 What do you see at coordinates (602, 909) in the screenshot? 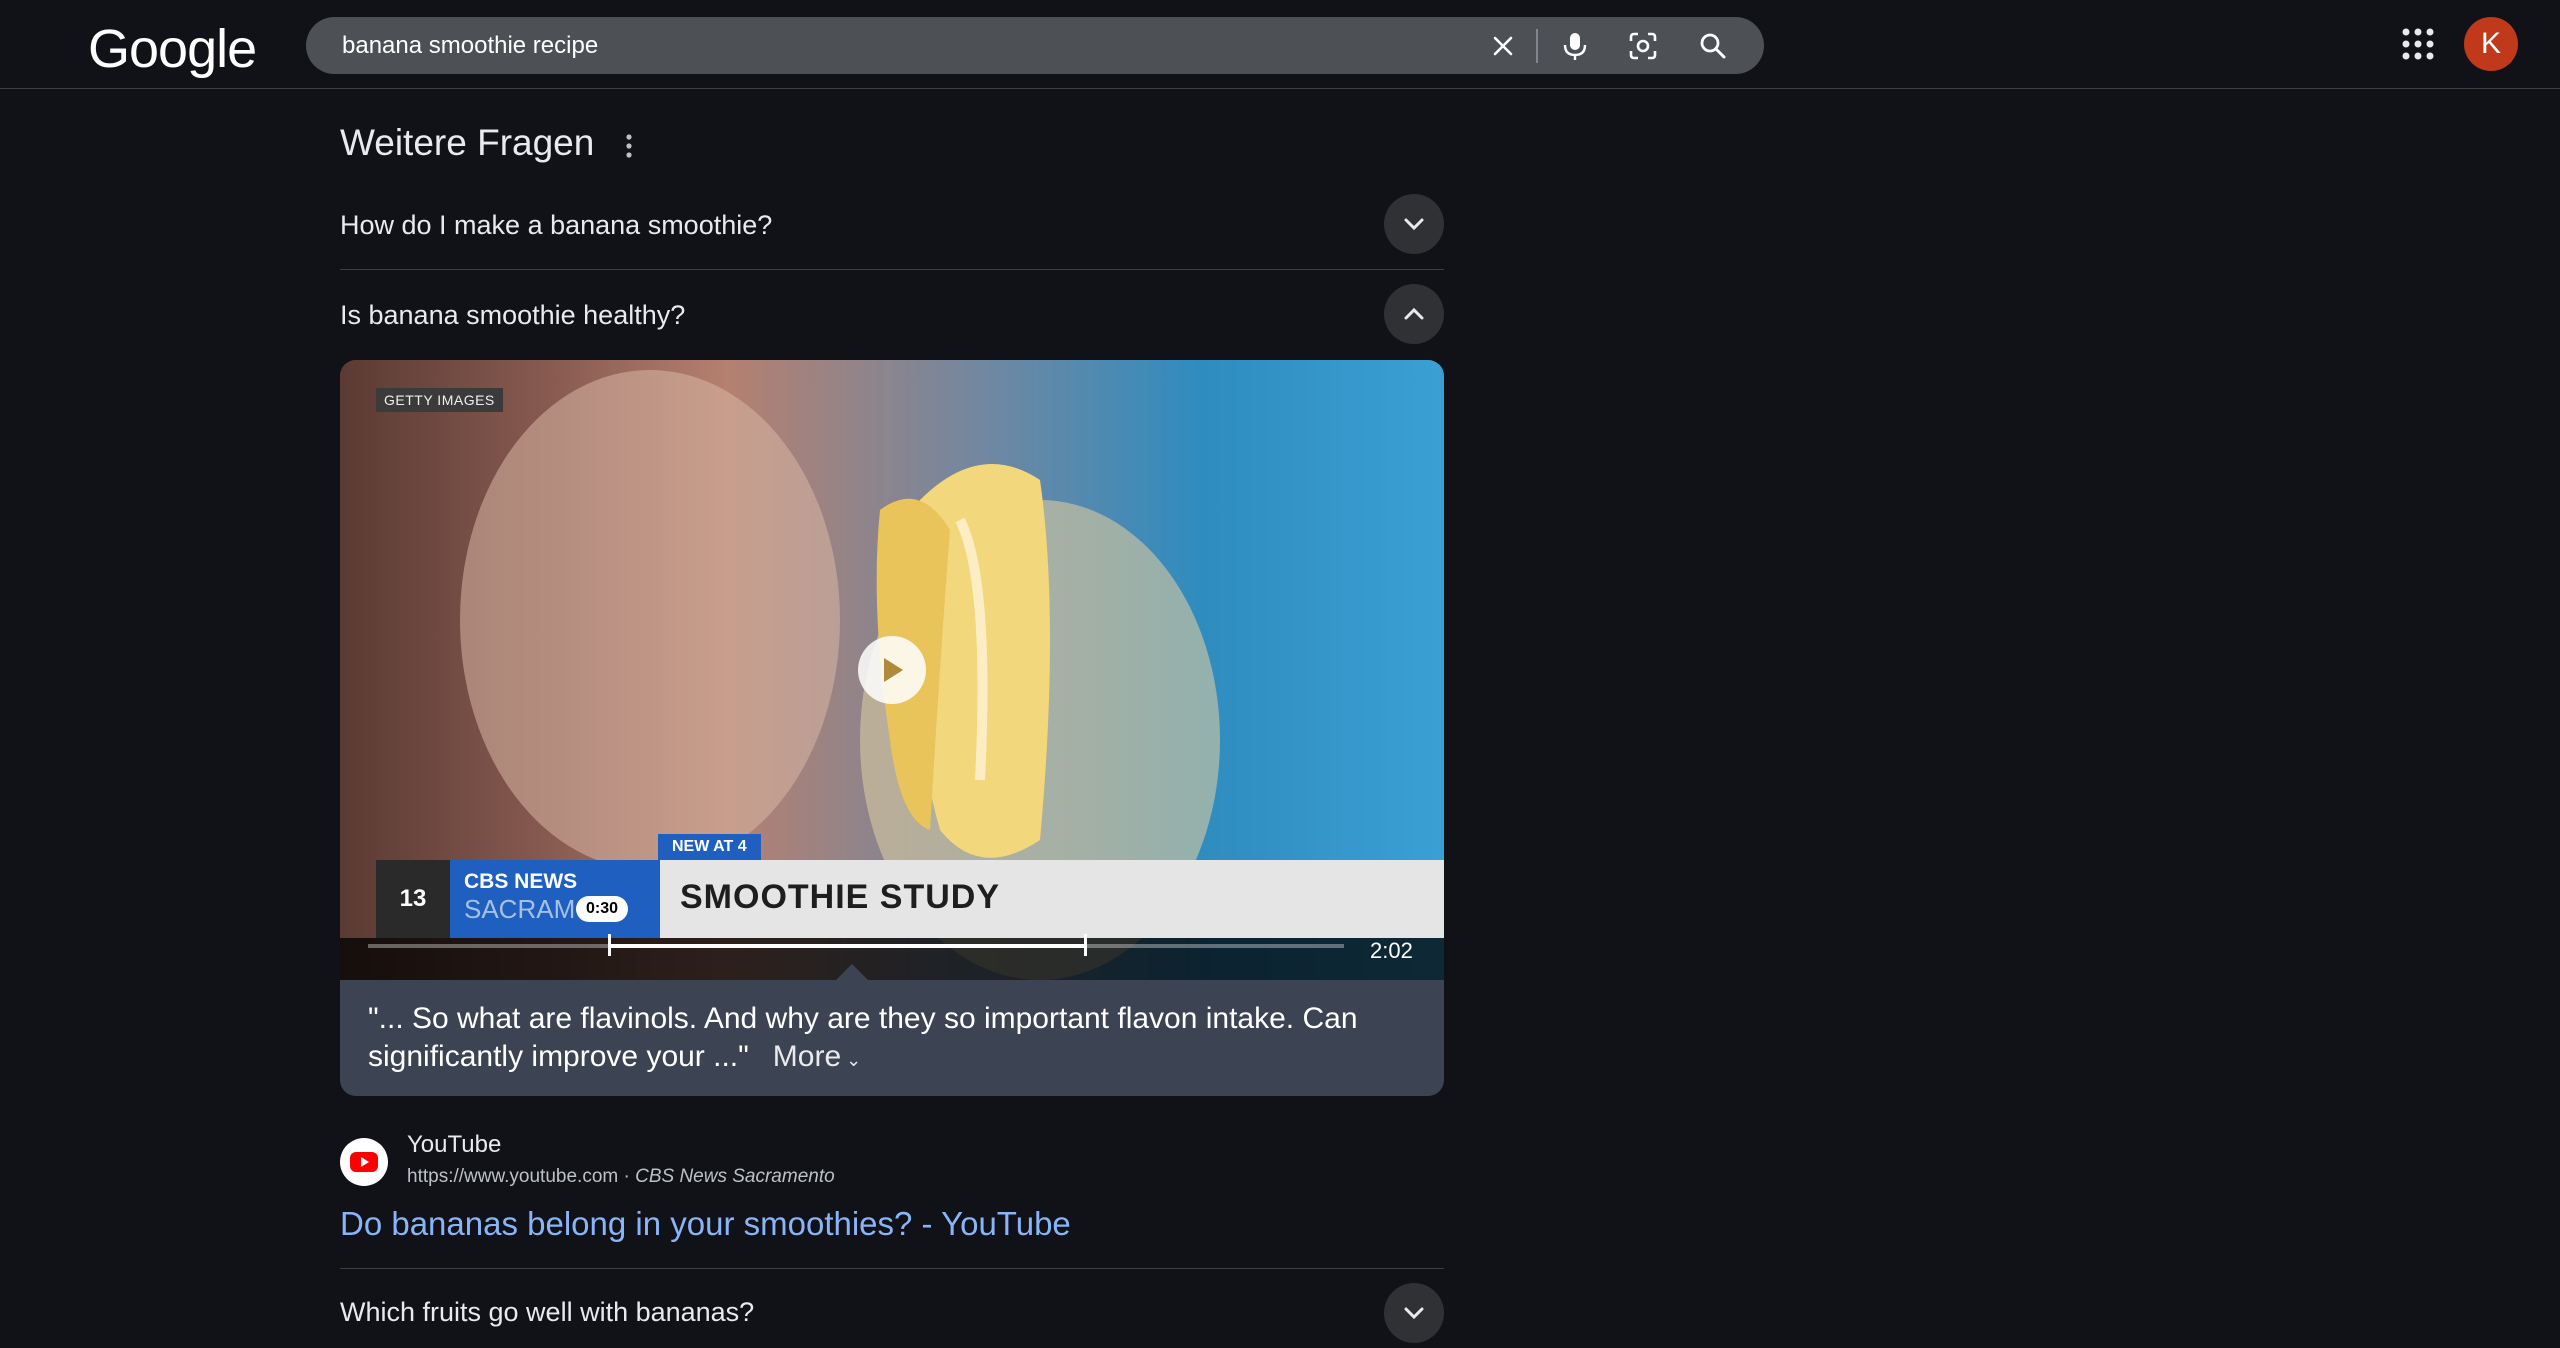
I see `time-marker: 0:30` at bounding box center [602, 909].